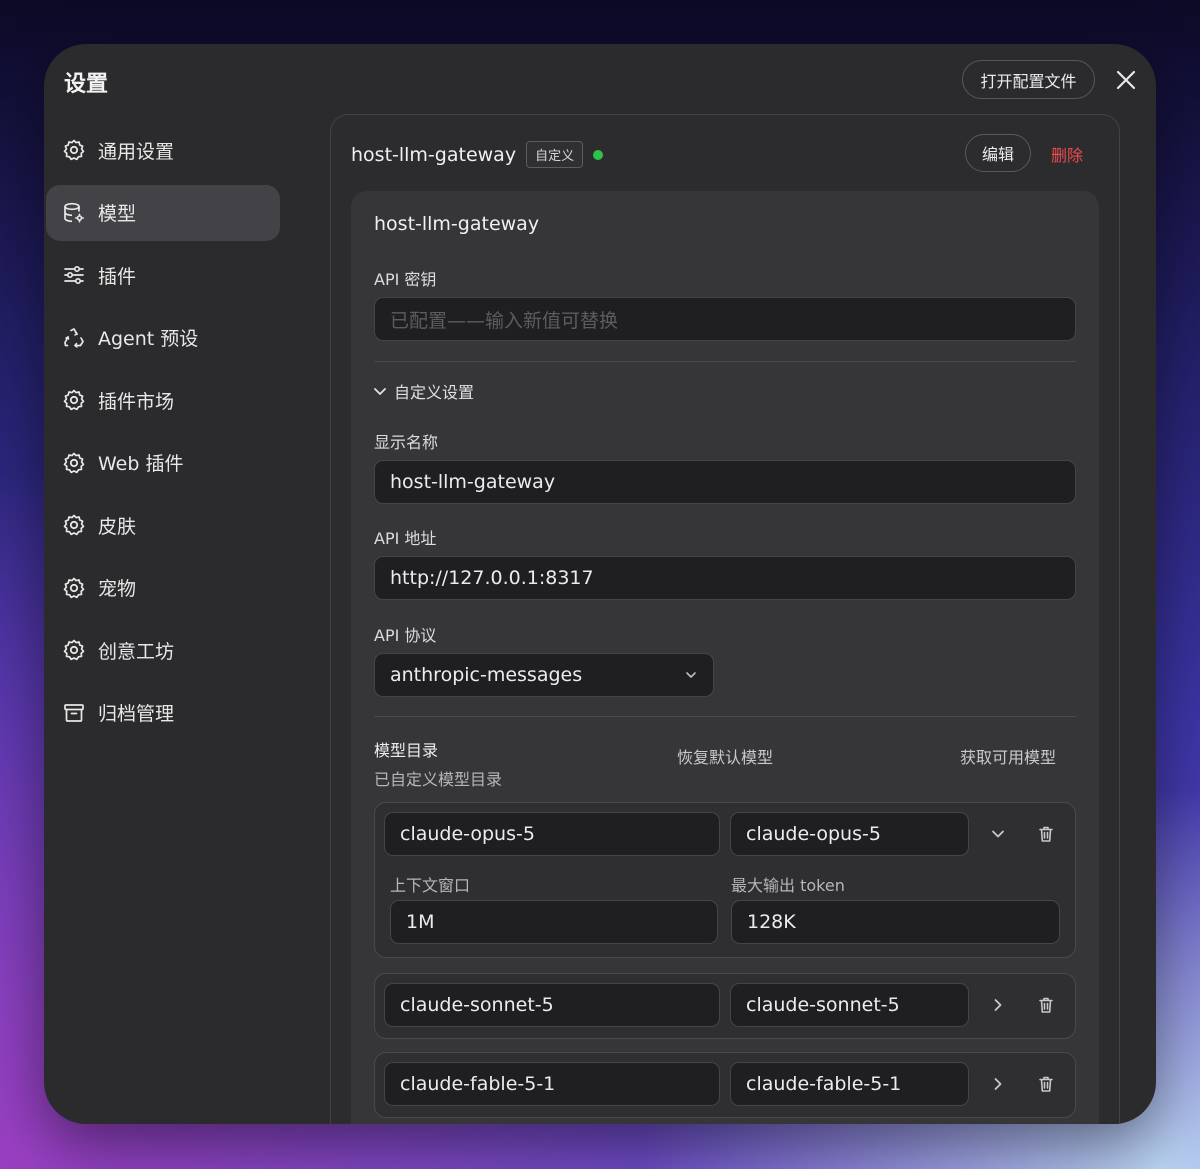 The height and width of the screenshot is (1169, 1200). I want to click on max-output-label: 最大输出 token, so click(788, 885).